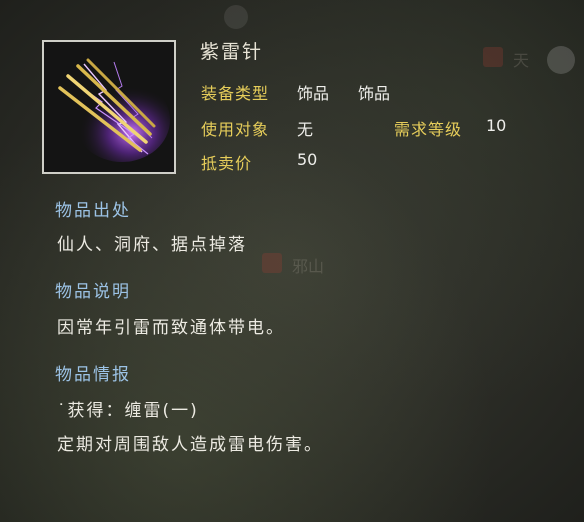 The height and width of the screenshot is (522, 584). Describe the element at coordinates (128, 411) in the screenshot. I see `item-info-effect-name: ˙获得：缠雷(一)` at that location.